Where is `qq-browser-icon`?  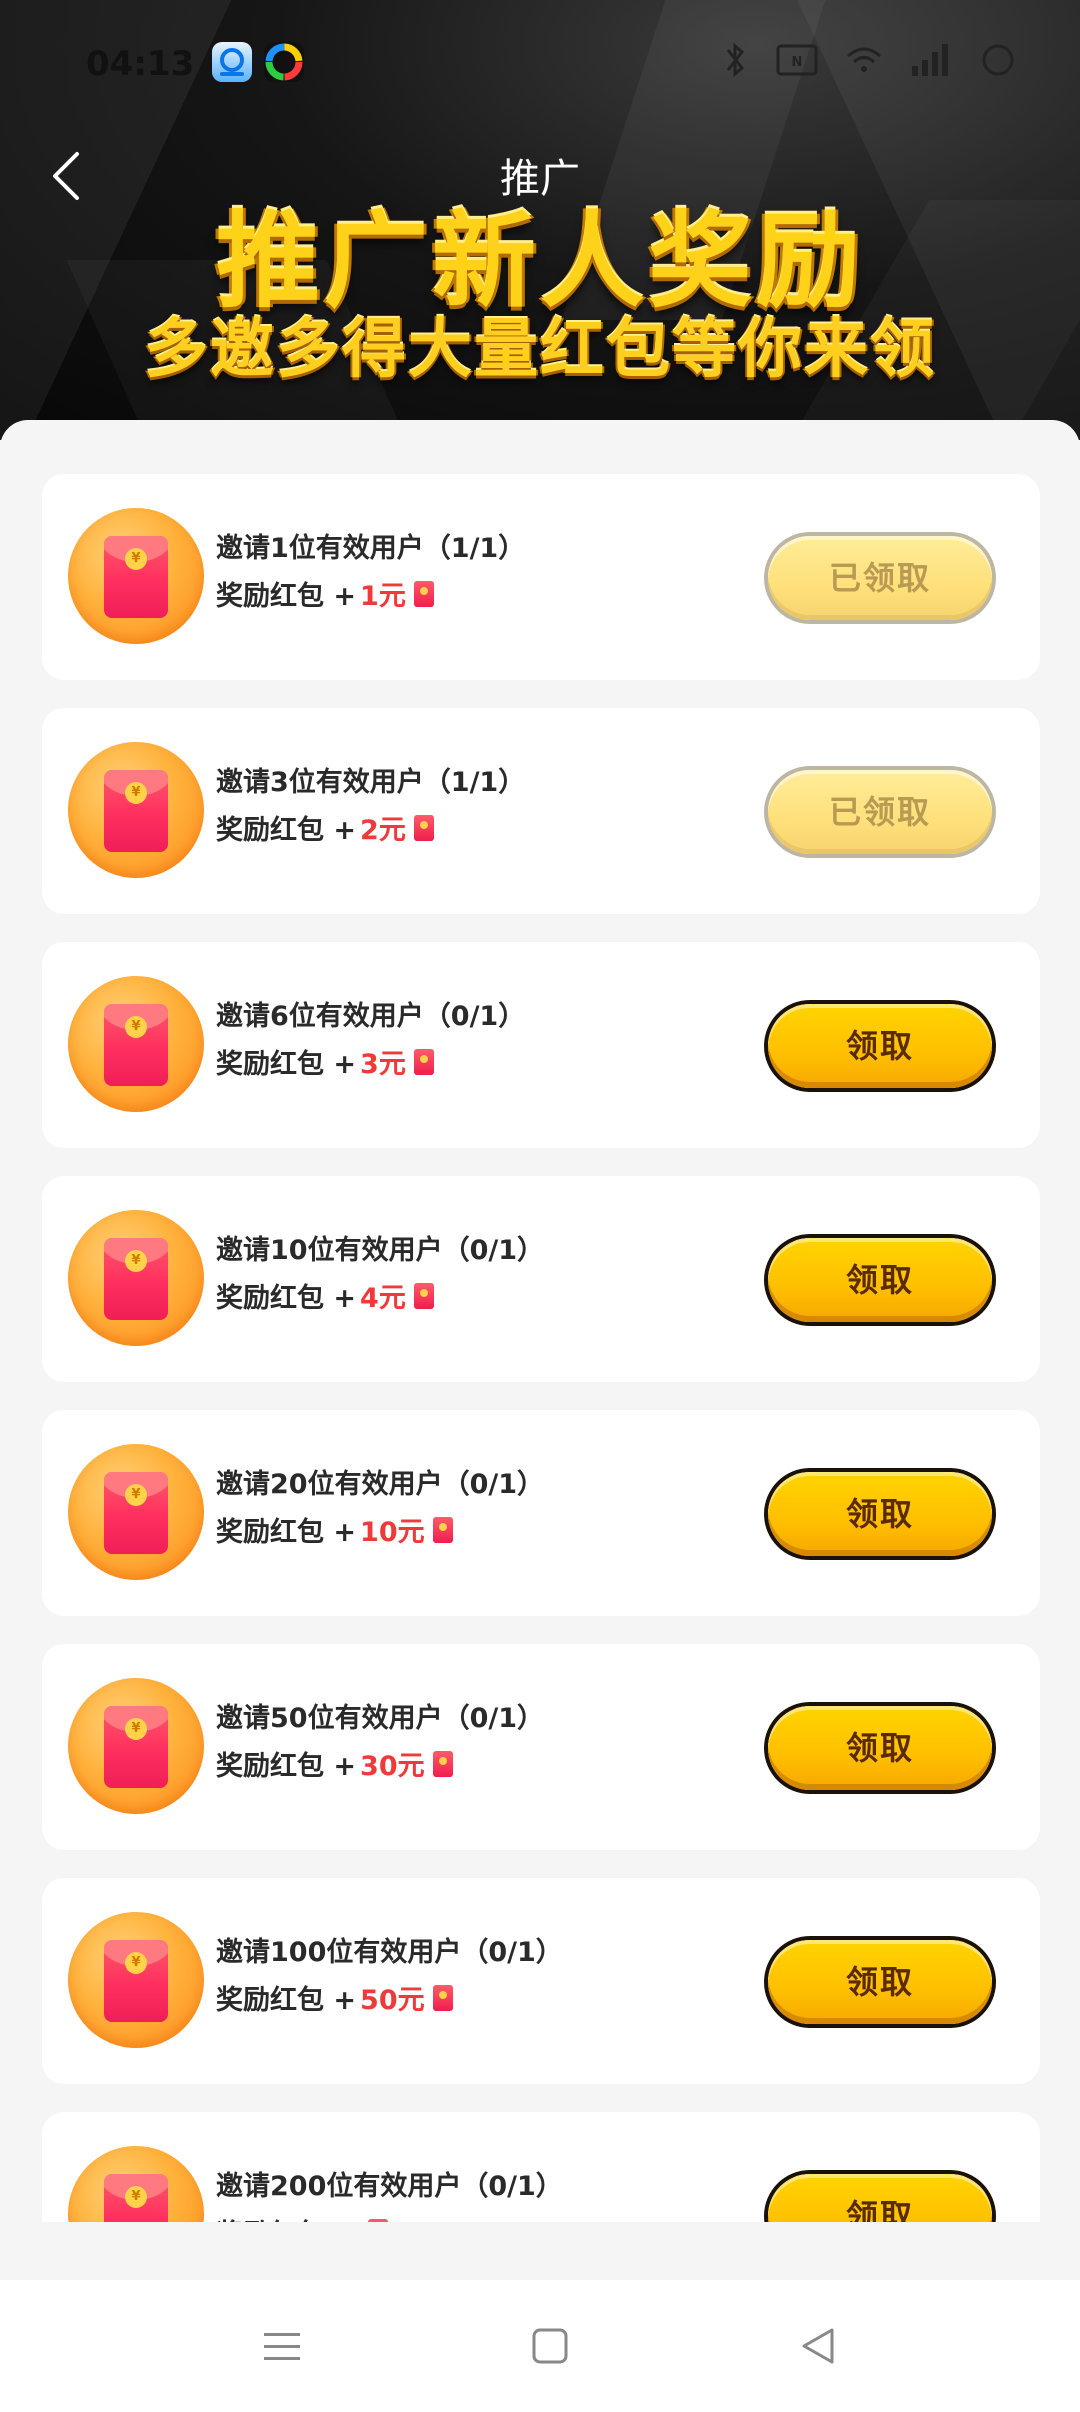
qq-browser-icon is located at coordinates (232, 62).